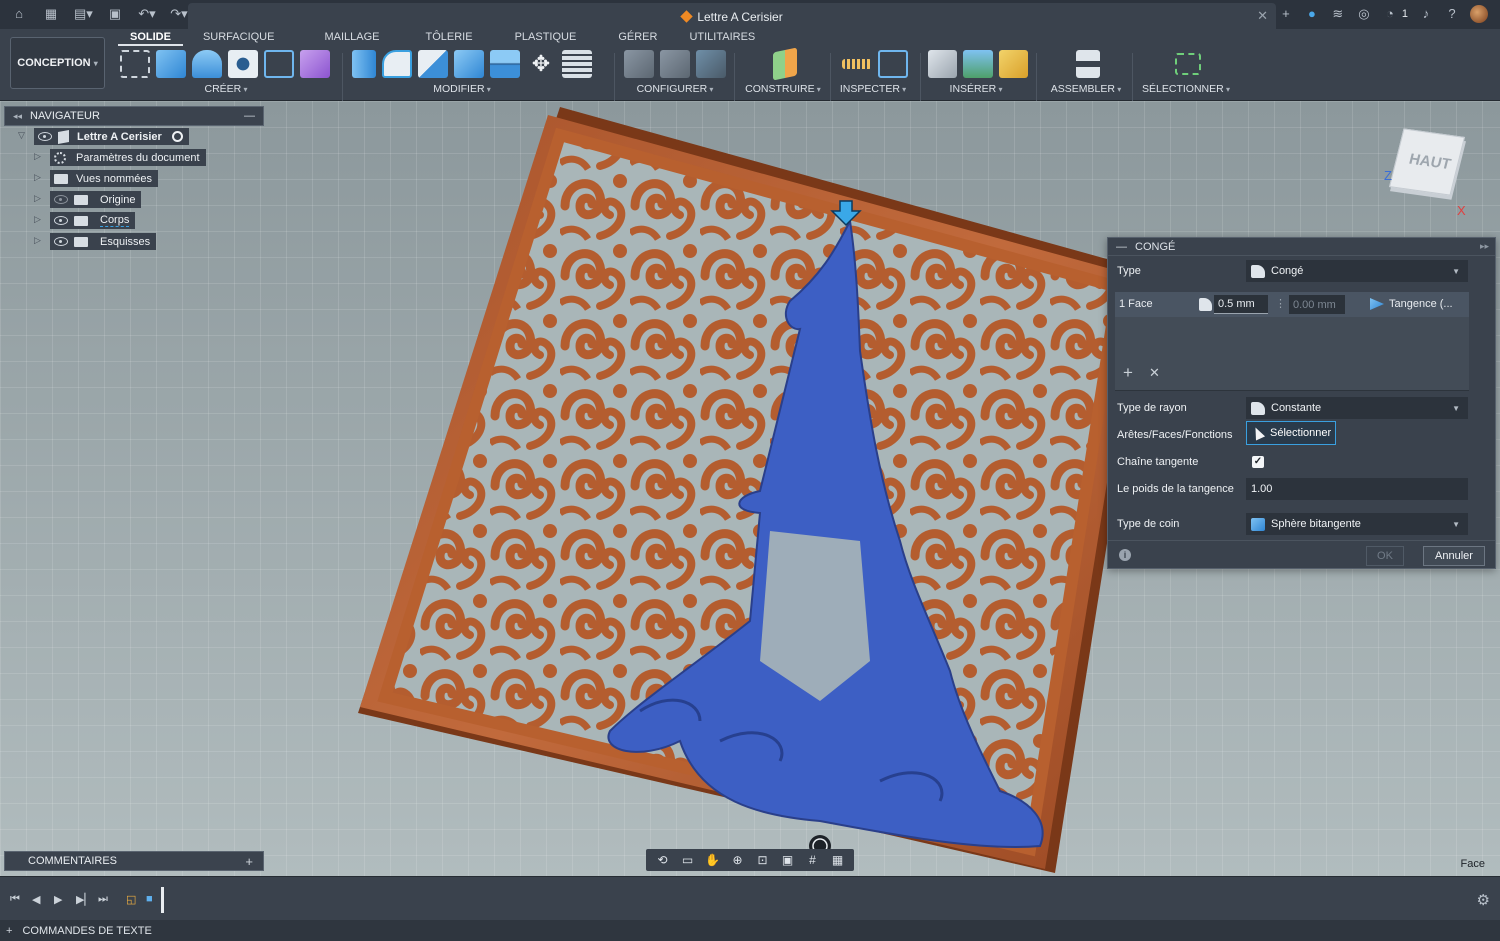 The image size is (1500, 941). Describe the element at coordinates (103, 899) in the screenshot. I see `go-to-end-icon: ⏭` at that location.